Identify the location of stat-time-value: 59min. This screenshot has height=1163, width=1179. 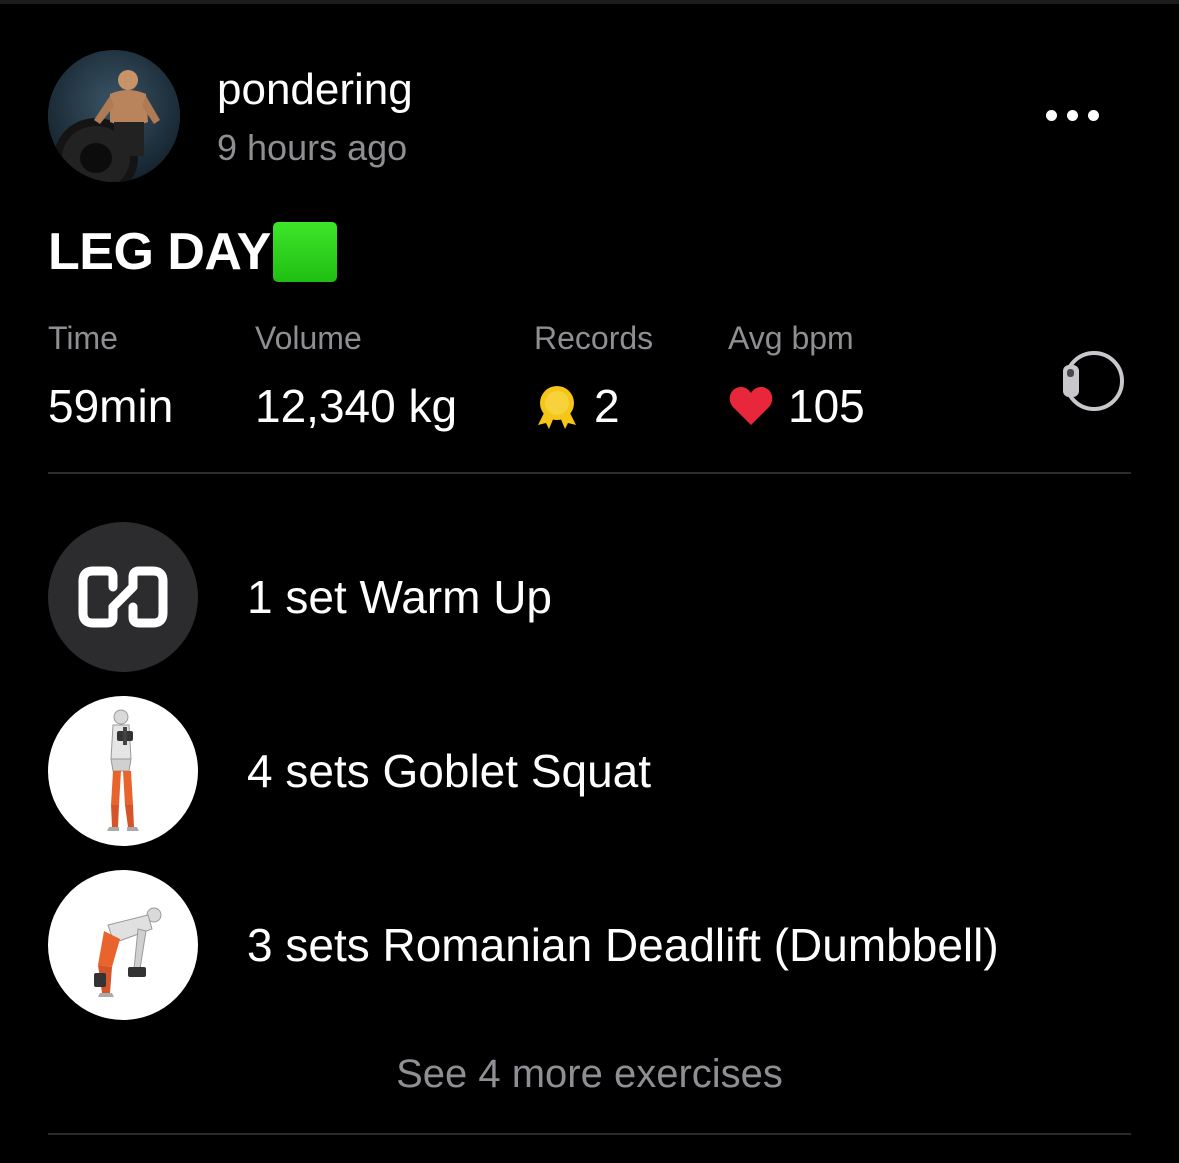
(110, 406).